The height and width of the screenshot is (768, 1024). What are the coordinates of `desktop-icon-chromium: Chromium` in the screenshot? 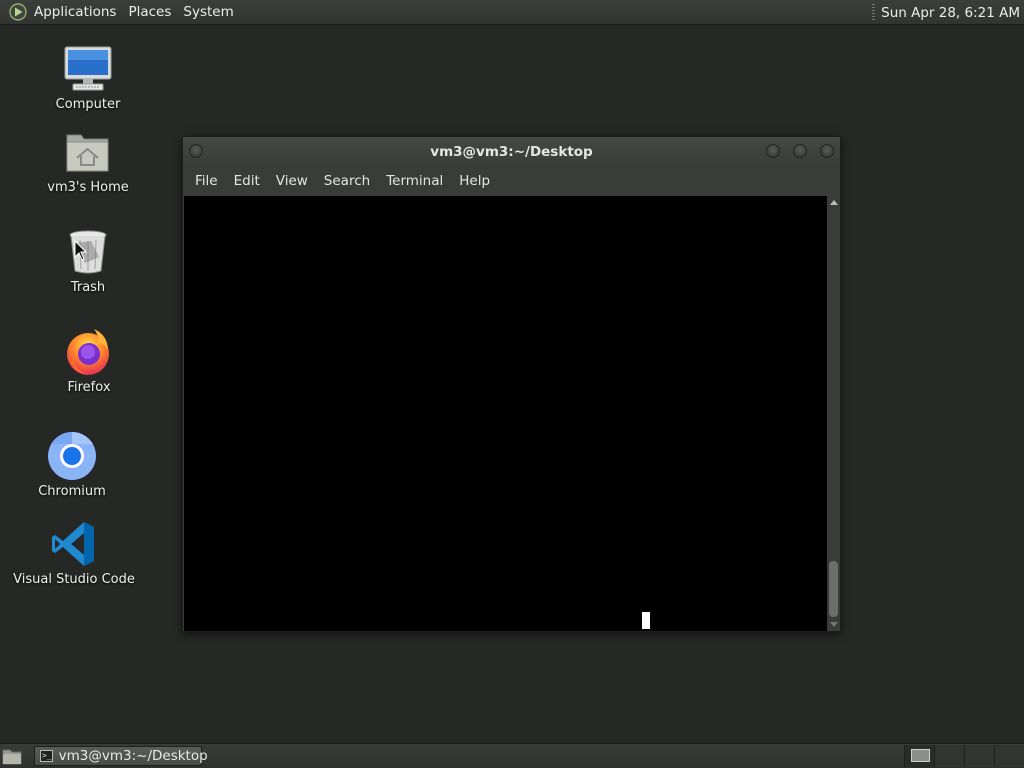 It's located at (72, 465).